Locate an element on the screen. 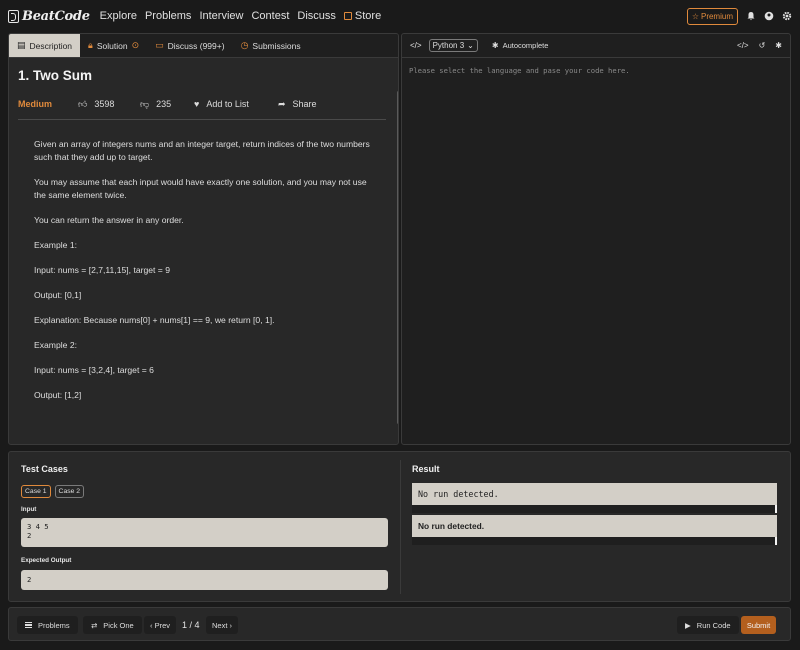 The image size is (800, 650). tab-discuss-label: Discuss (999+) is located at coordinates (196, 45).